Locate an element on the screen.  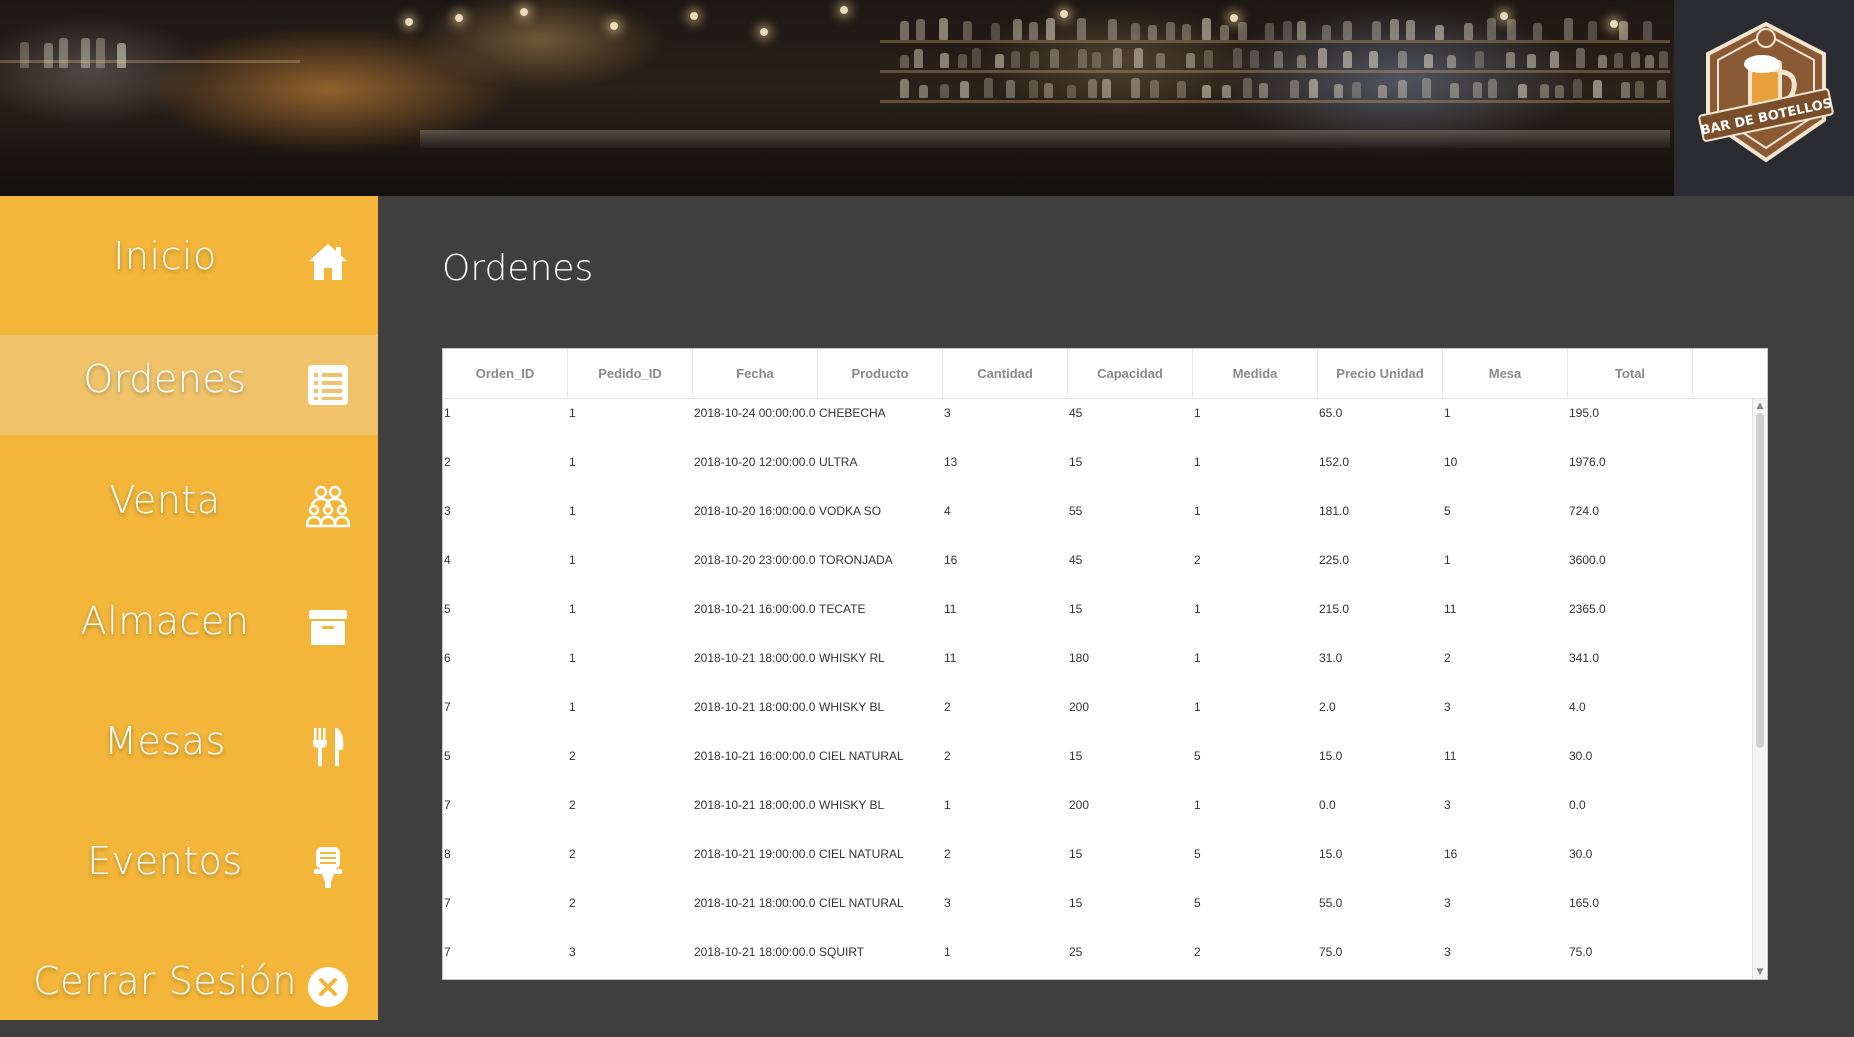
table-cell: 13 is located at coordinates (951, 462).